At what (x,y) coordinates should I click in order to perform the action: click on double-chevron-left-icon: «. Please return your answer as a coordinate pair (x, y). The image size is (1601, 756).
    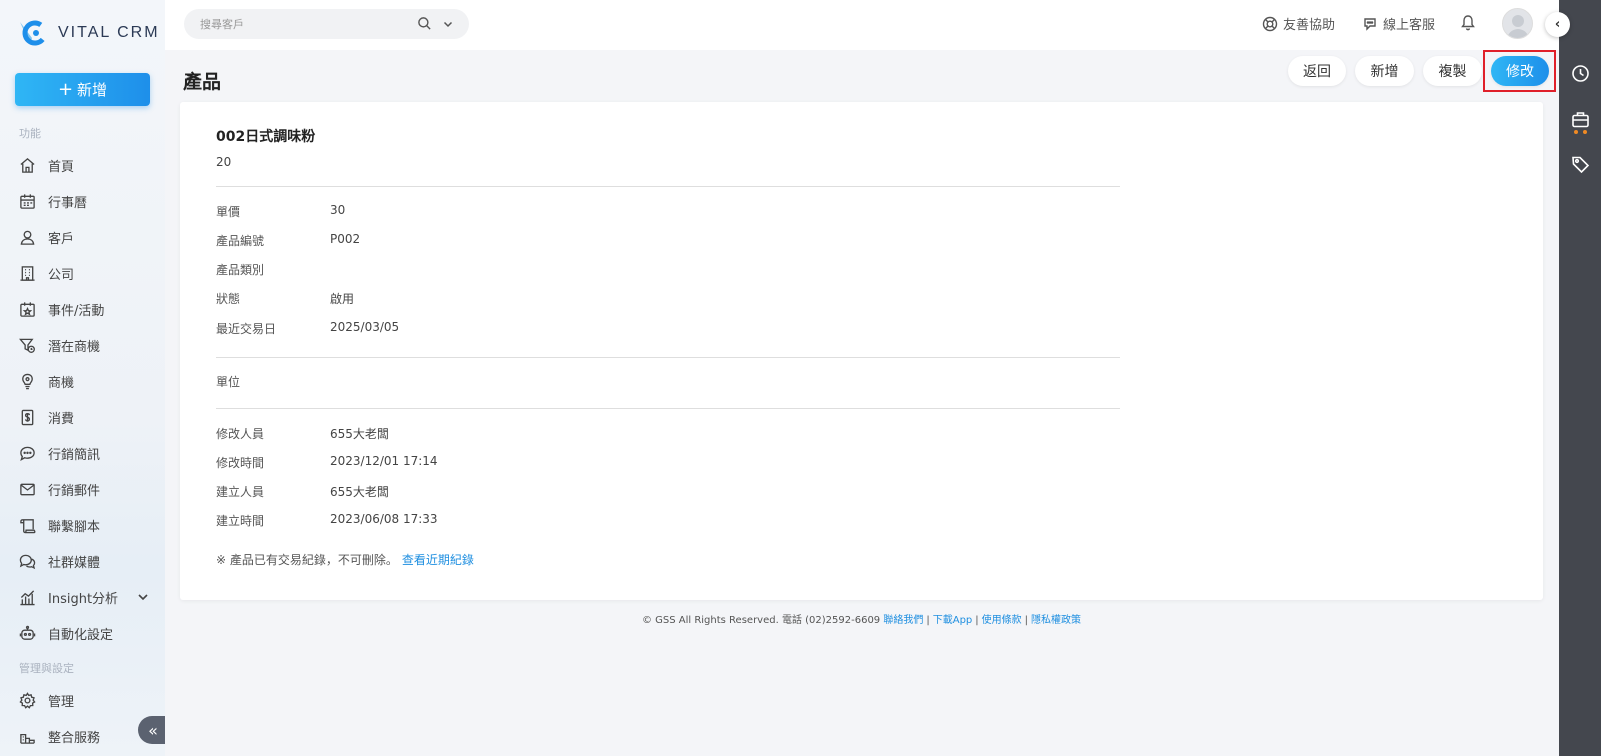
    Looking at the image, I should click on (153, 730).